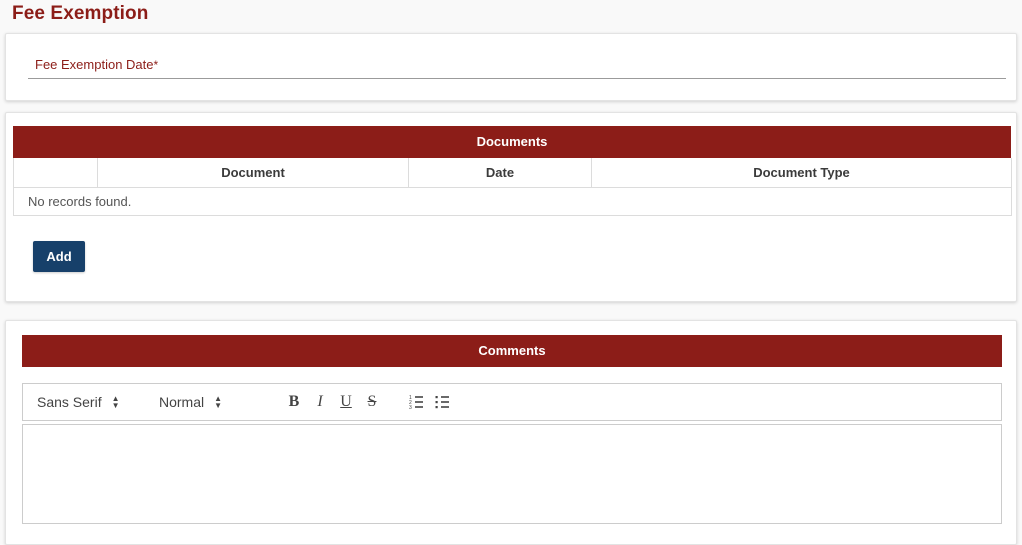 Image resolution: width=1022 pixels, height=545 pixels. Describe the element at coordinates (55, 173) in the screenshot. I see `column-header-select` at that location.